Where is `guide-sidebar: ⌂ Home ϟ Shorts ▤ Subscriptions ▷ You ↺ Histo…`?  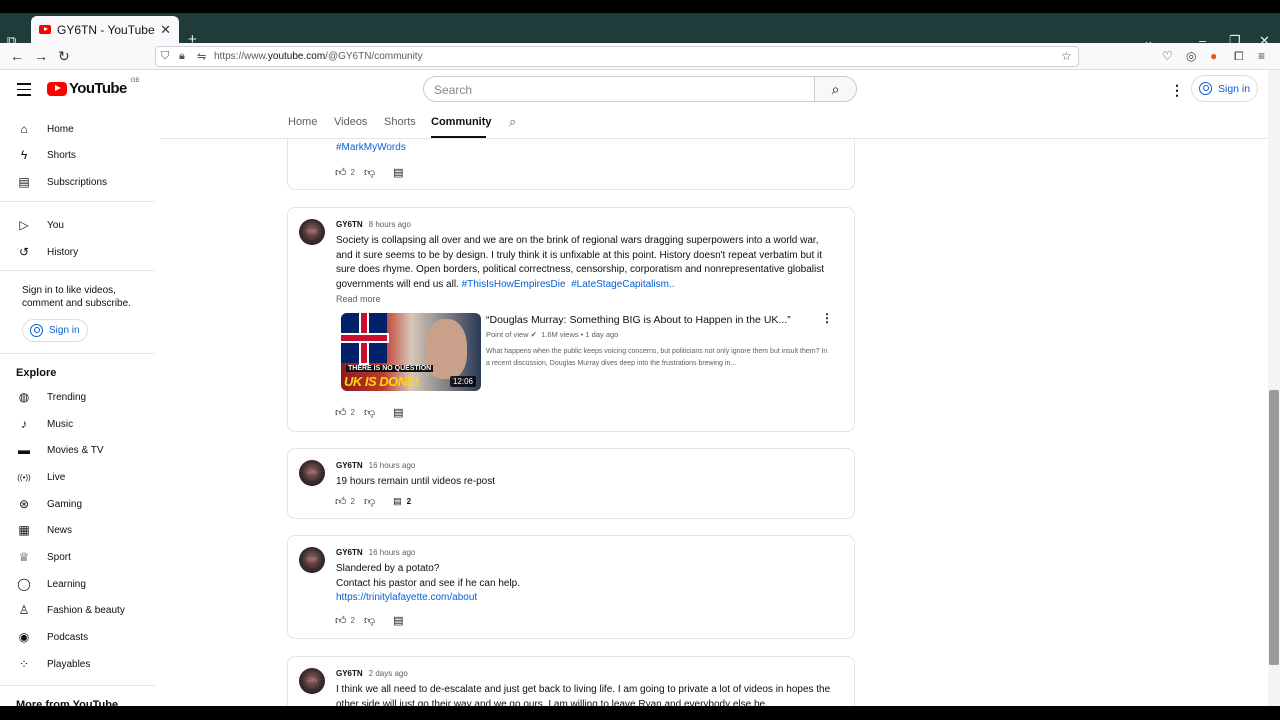
guide-sidebar: ⌂ Home ϟ Shorts ▤ Subscriptions ▷ You ↺ Histo… is located at coordinates (80, 409).